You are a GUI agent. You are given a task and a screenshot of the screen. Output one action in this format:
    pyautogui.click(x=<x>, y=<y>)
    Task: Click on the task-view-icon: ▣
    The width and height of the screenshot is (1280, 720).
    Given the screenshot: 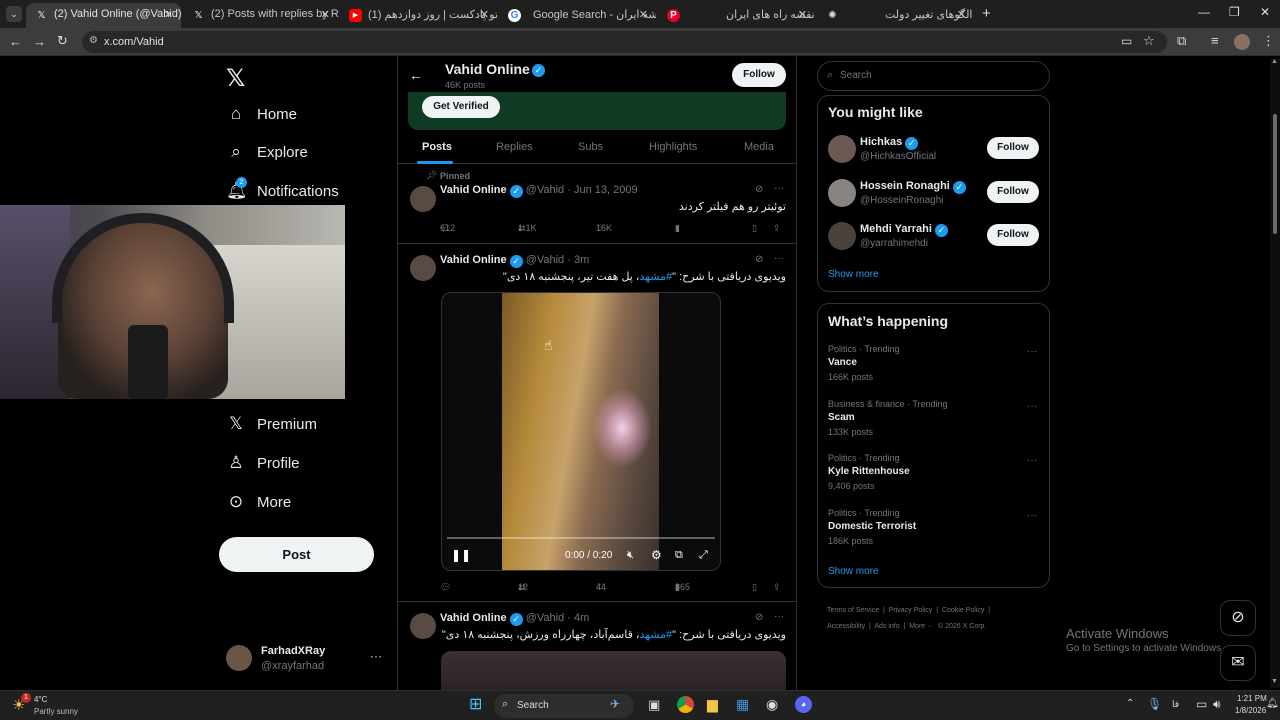 What is the action you would take?
    pyautogui.click(x=654, y=705)
    